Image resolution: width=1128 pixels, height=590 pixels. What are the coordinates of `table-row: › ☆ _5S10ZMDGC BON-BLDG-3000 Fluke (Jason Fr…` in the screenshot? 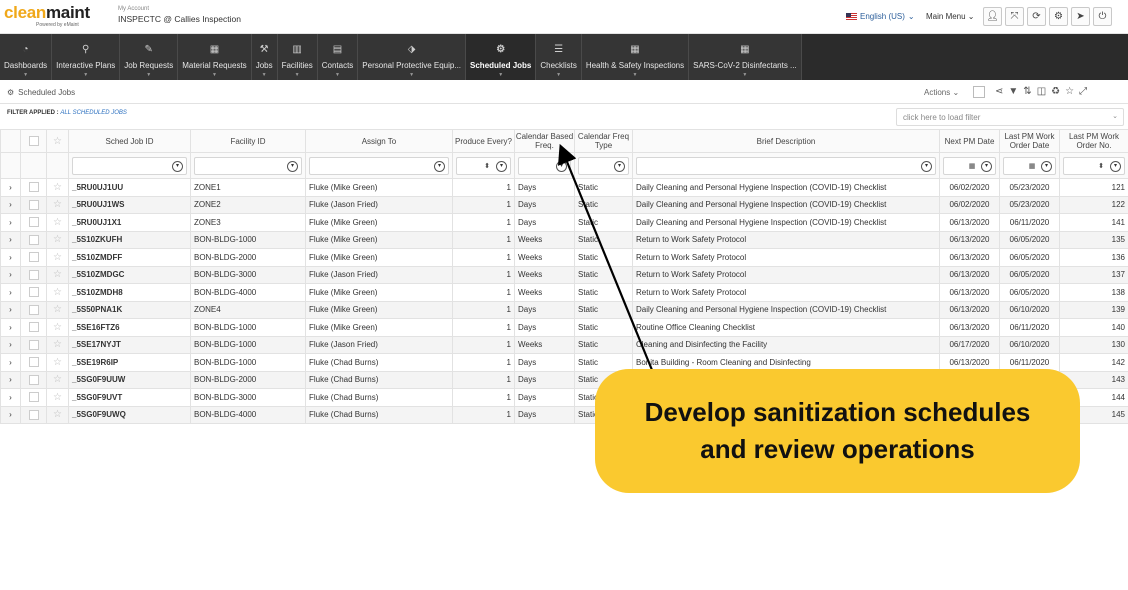 It's located at (564, 274).